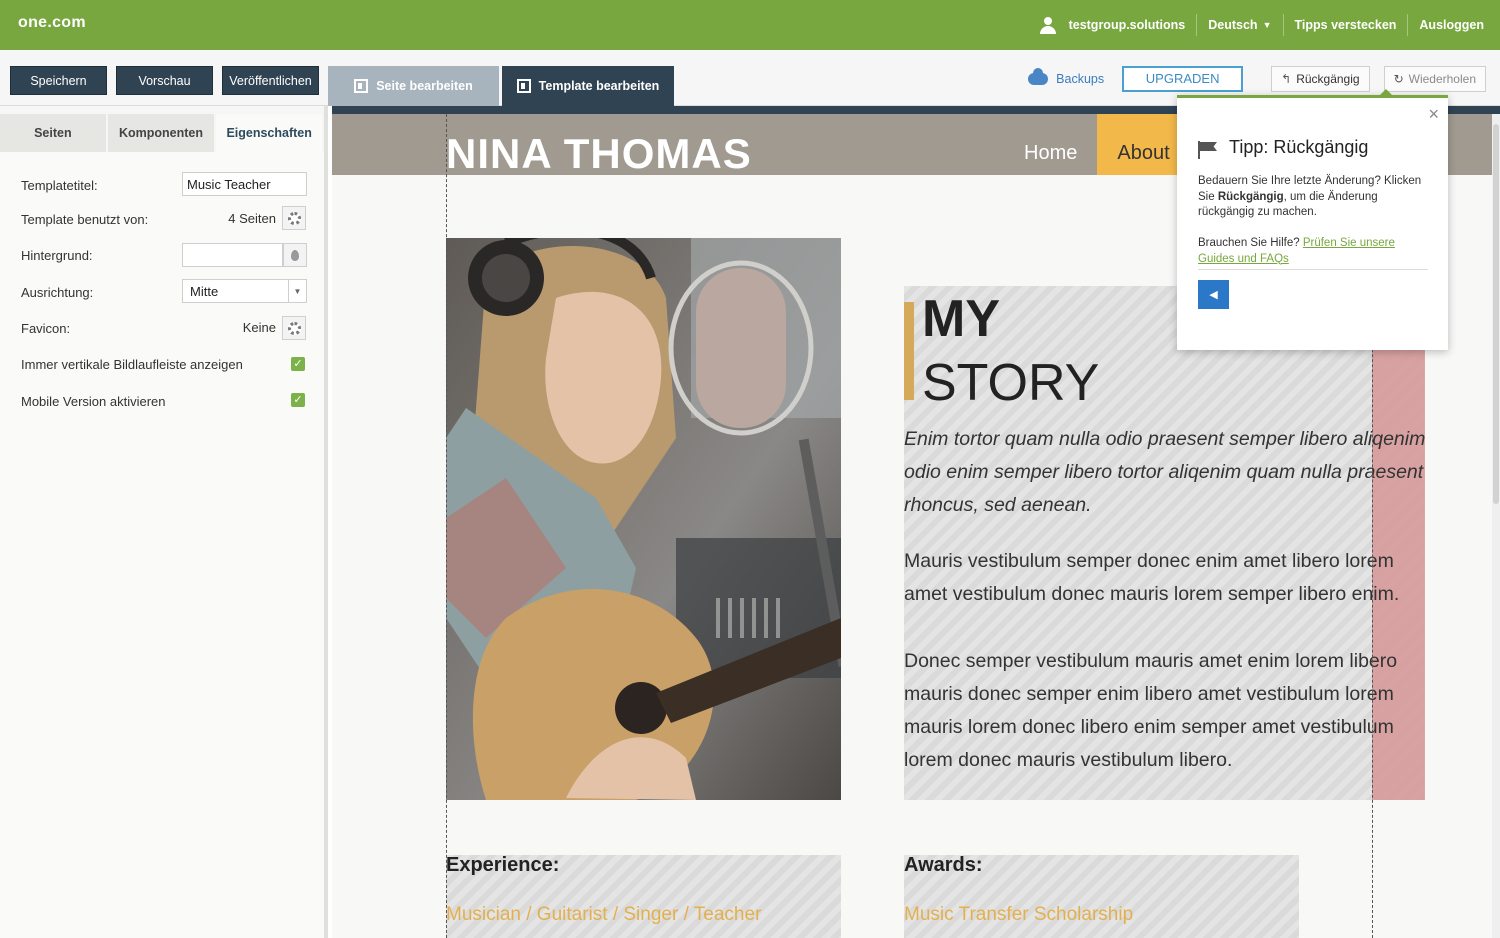  I want to click on template-icon, so click(523, 86).